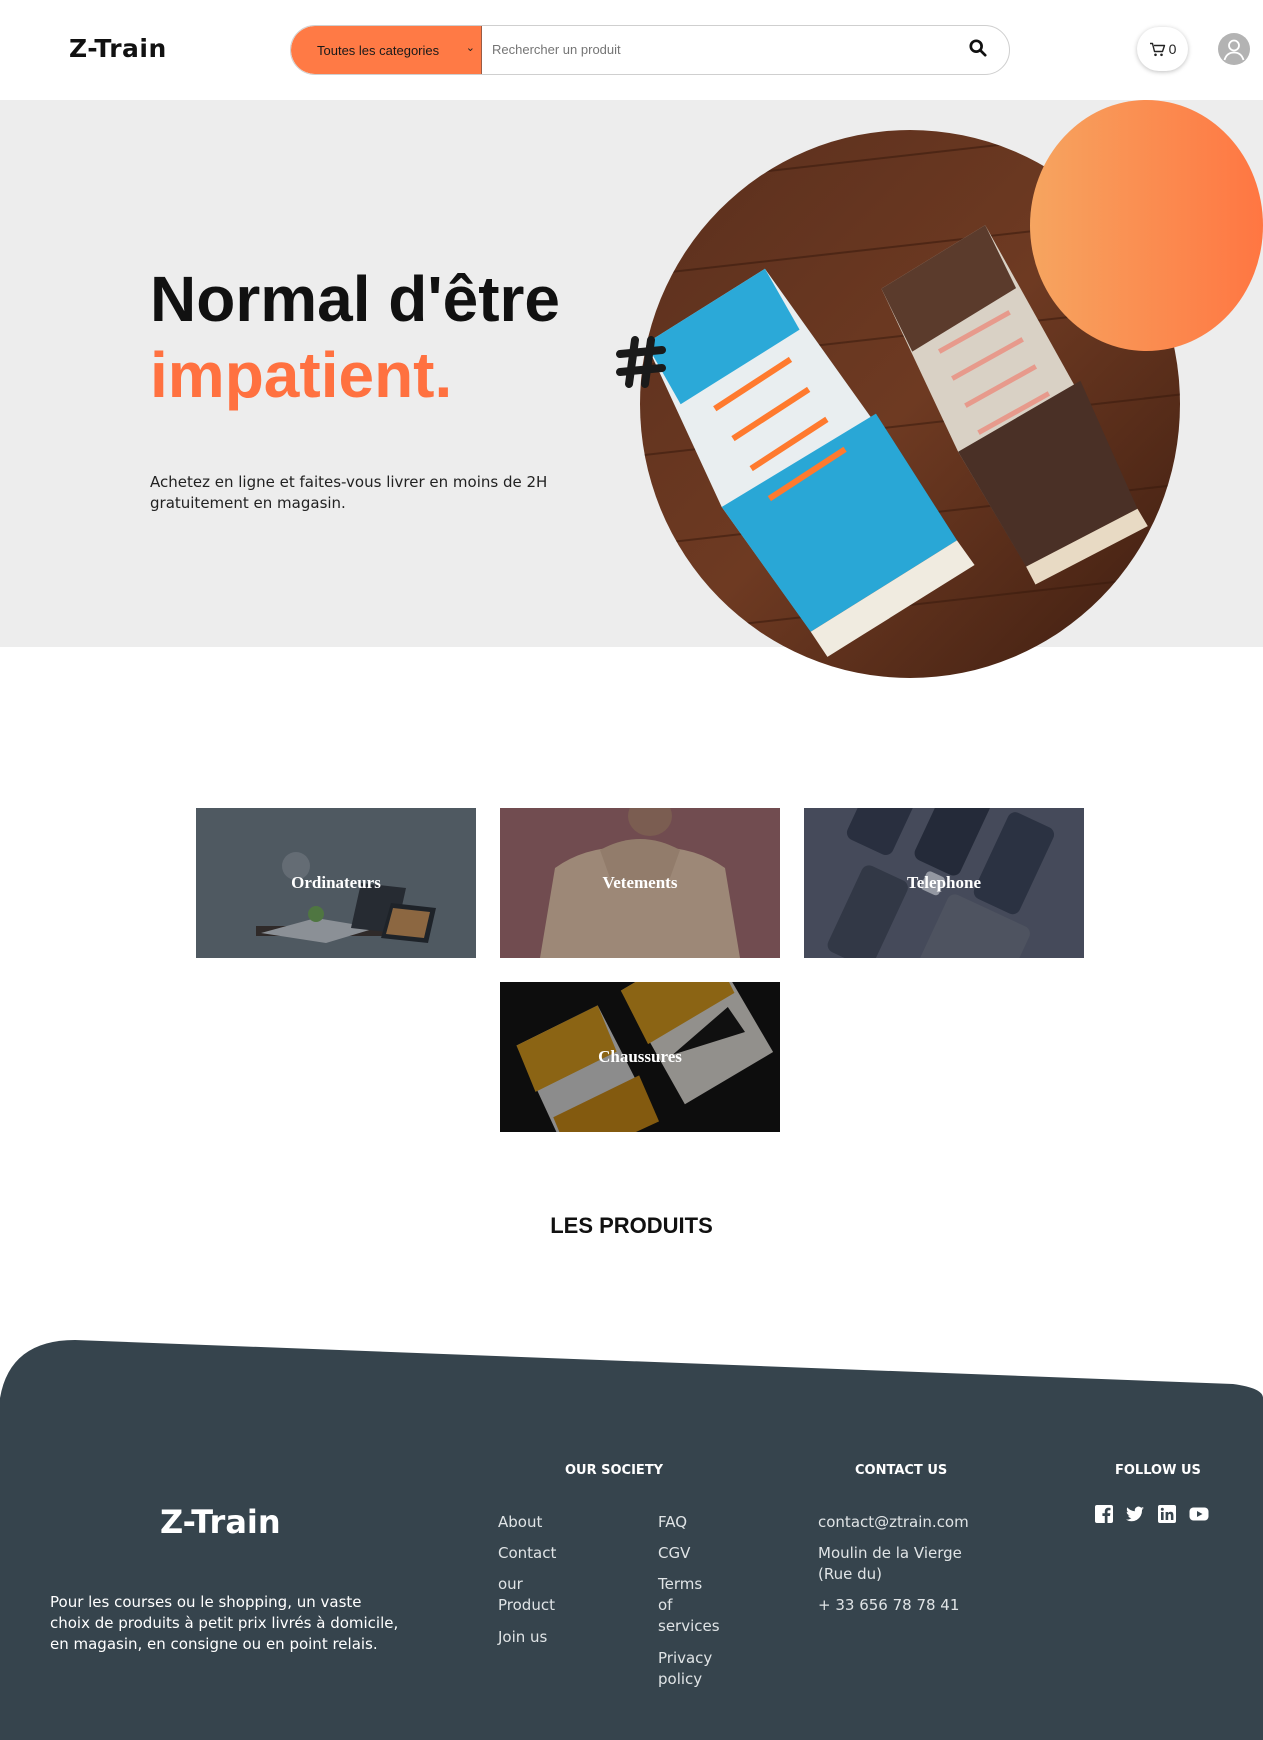 Image resolution: width=1263 pixels, height=1740 pixels. Describe the element at coordinates (614, 1470) in the screenshot. I see `footer-heading-society: OUR SOCIETY` at that location.